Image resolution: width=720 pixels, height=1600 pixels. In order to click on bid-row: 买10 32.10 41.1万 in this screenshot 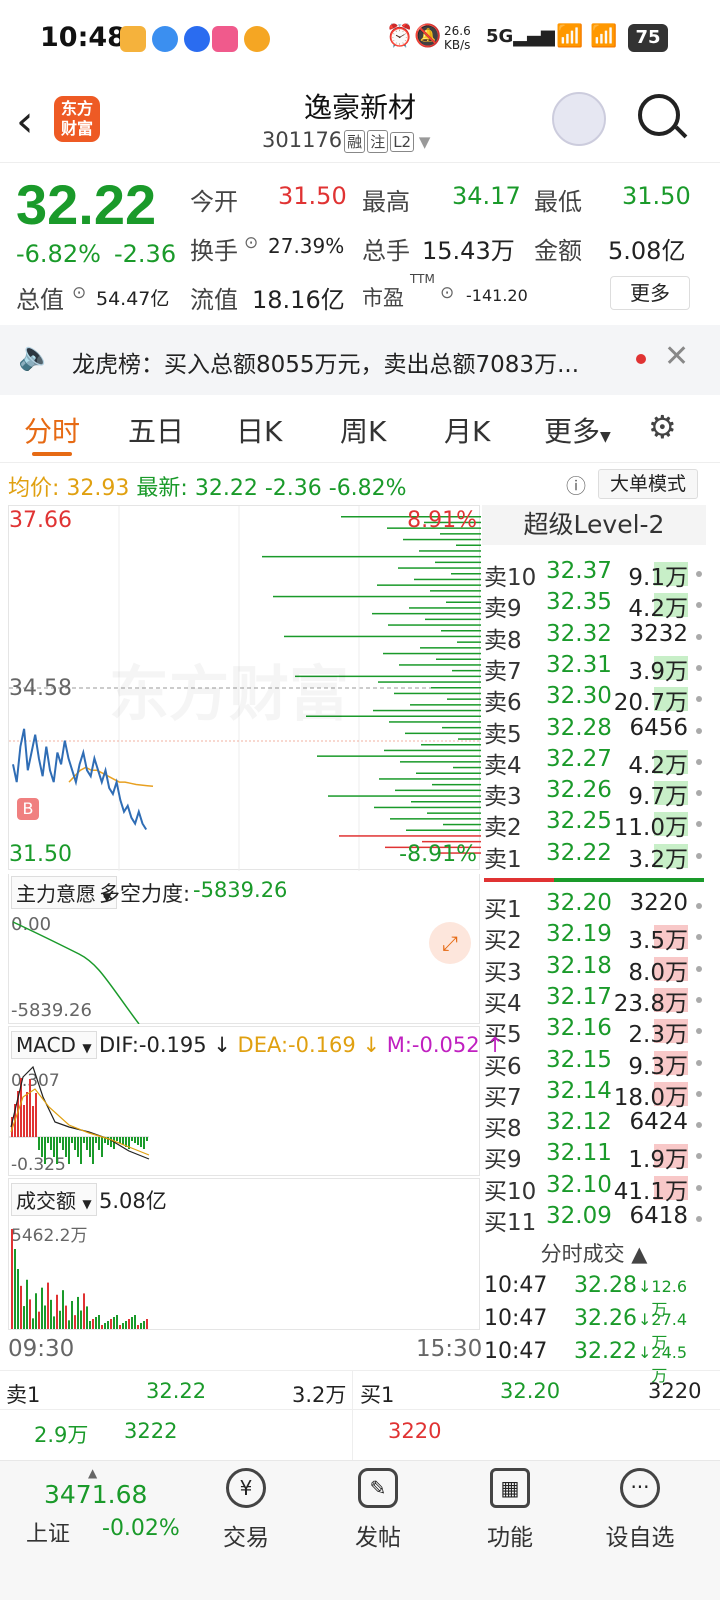, I will do `click(594, 1188)`.